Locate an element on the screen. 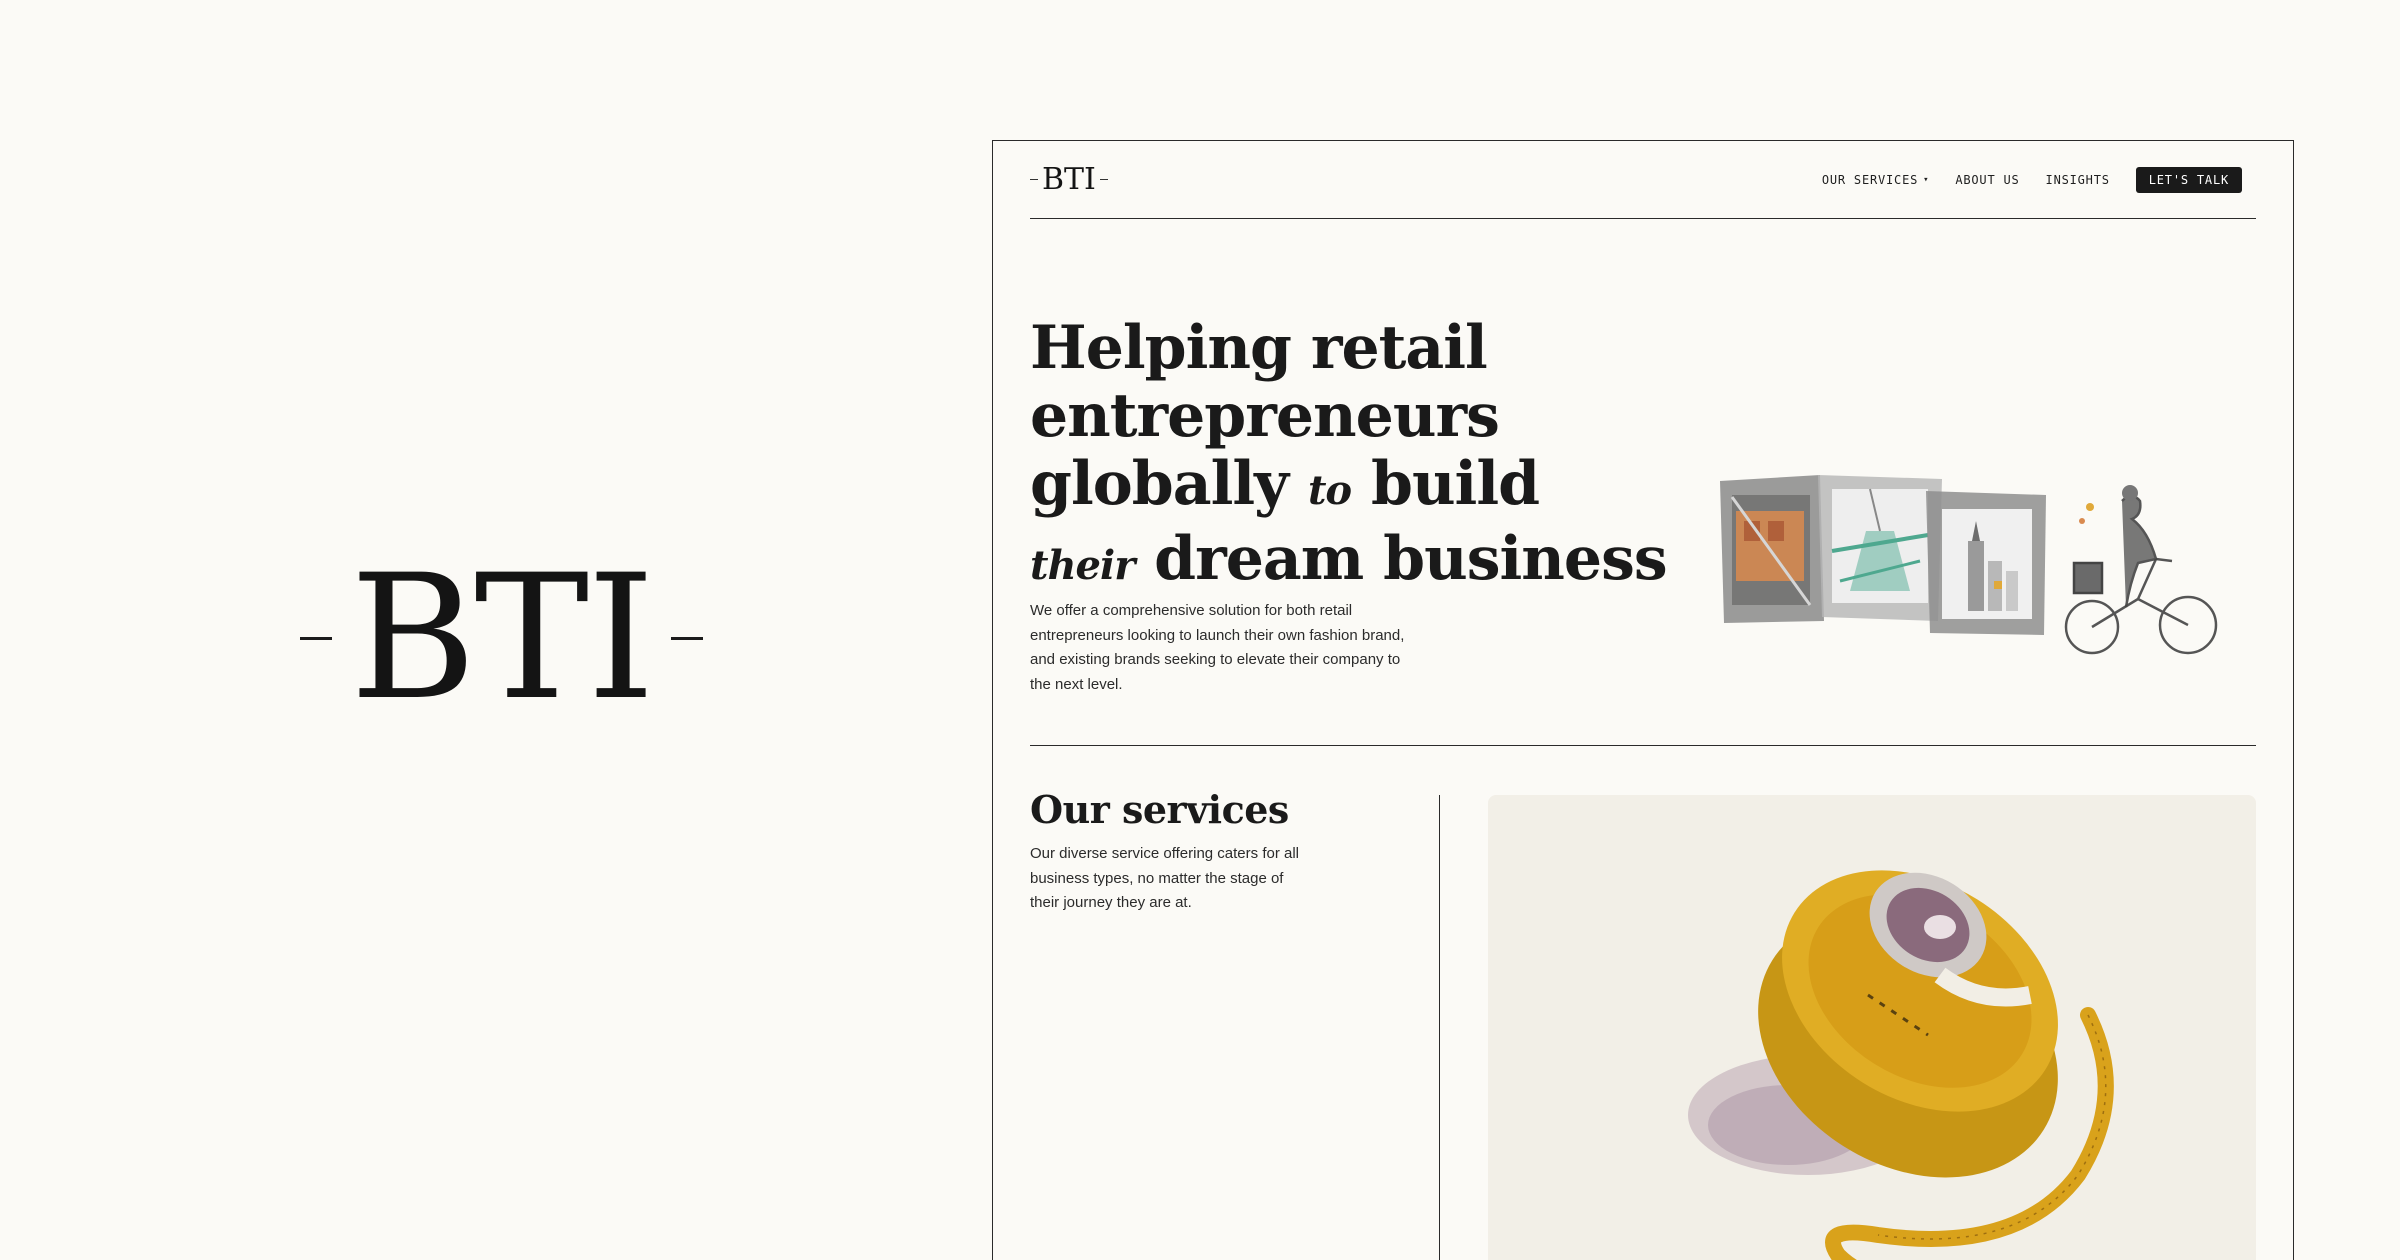 The image size is (2400, 1260). nav-insights: INSIGHTS is located at coordinates (2078, 180).